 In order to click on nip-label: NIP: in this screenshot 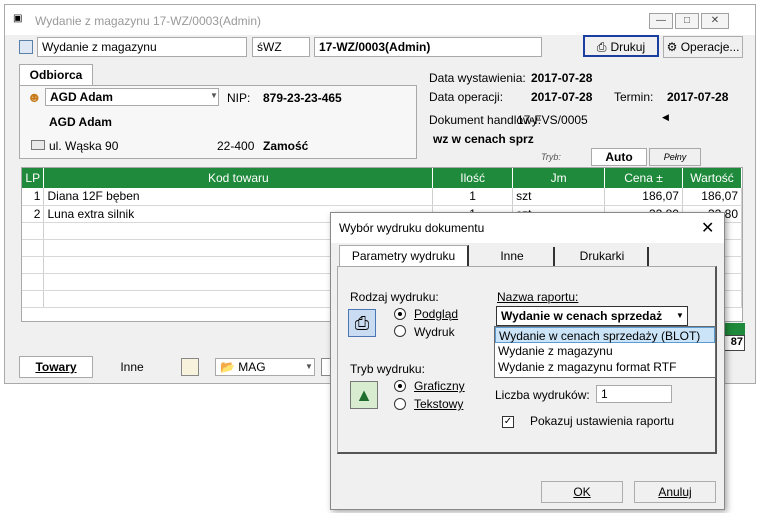, I will do `click(239, 98)`.